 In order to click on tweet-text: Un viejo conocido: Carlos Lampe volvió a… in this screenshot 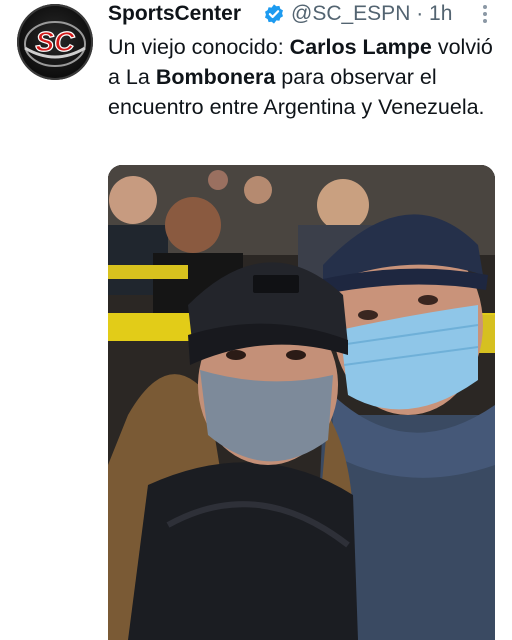, I will do `click(303, 77)`.